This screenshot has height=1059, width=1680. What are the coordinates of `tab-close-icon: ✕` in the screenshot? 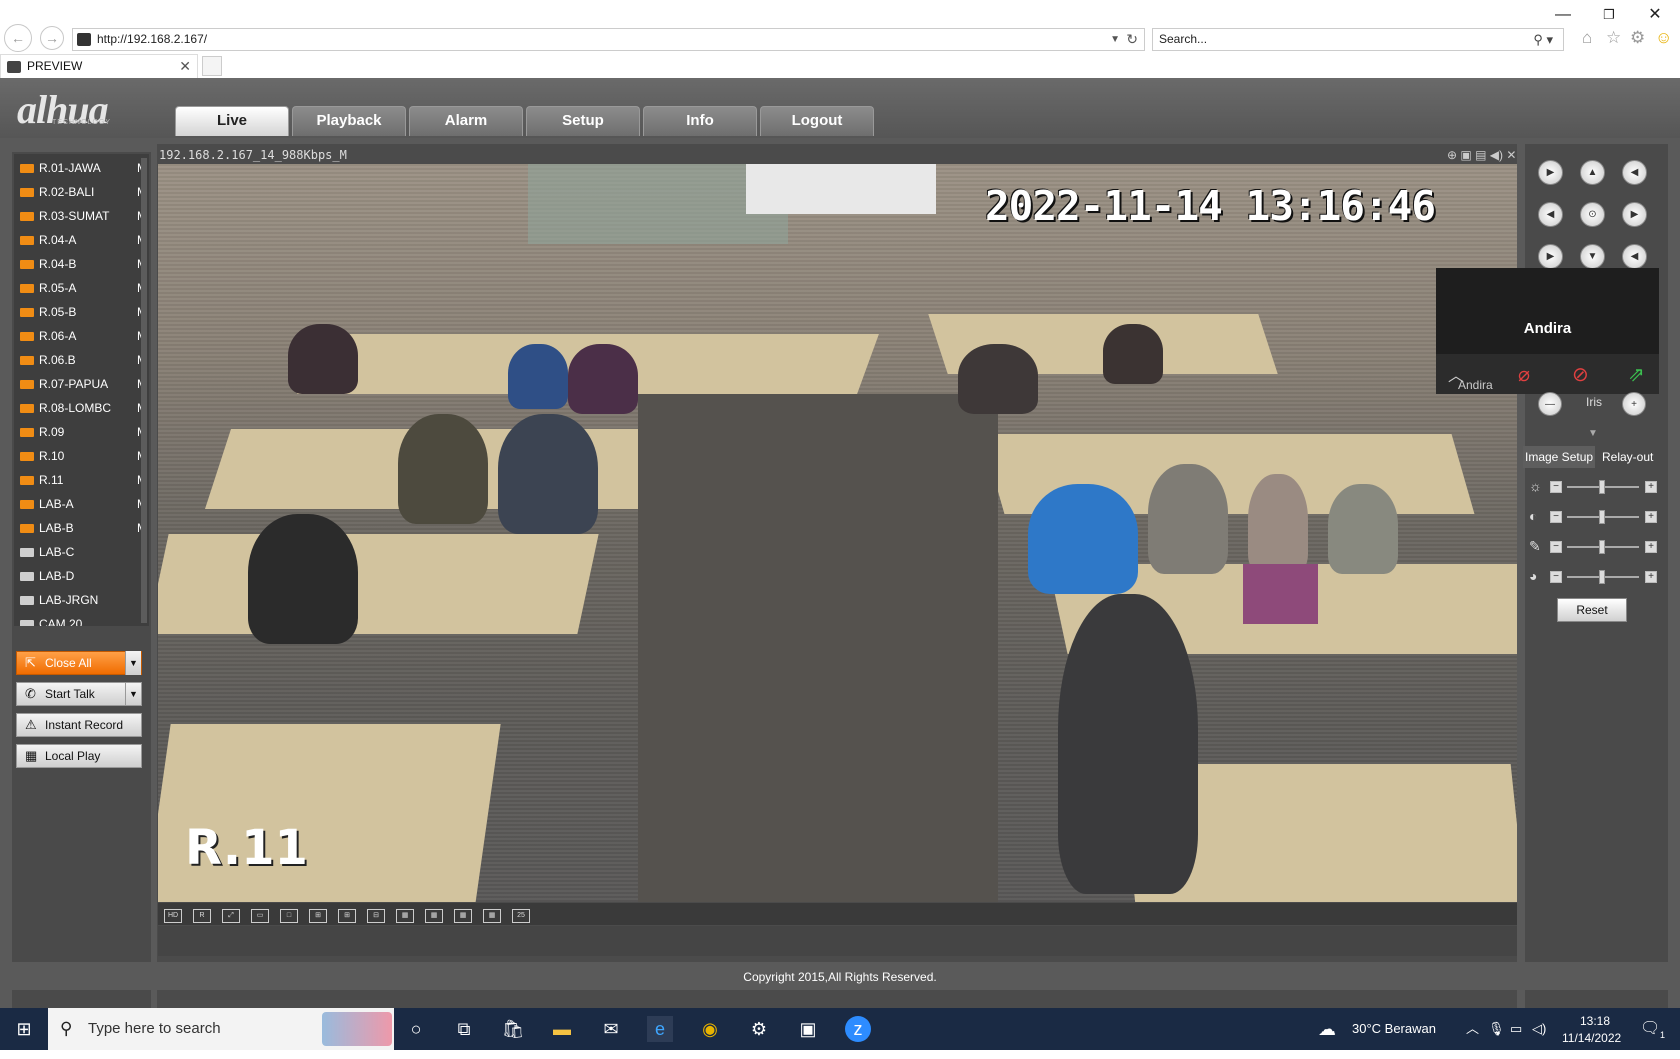 It's located at (185, 66).